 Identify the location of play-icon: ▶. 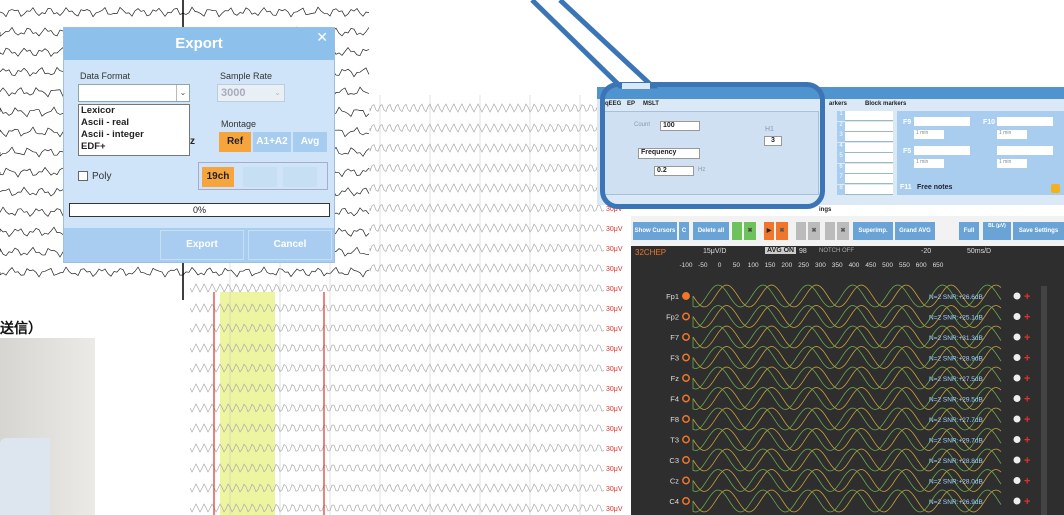
(769, 231).